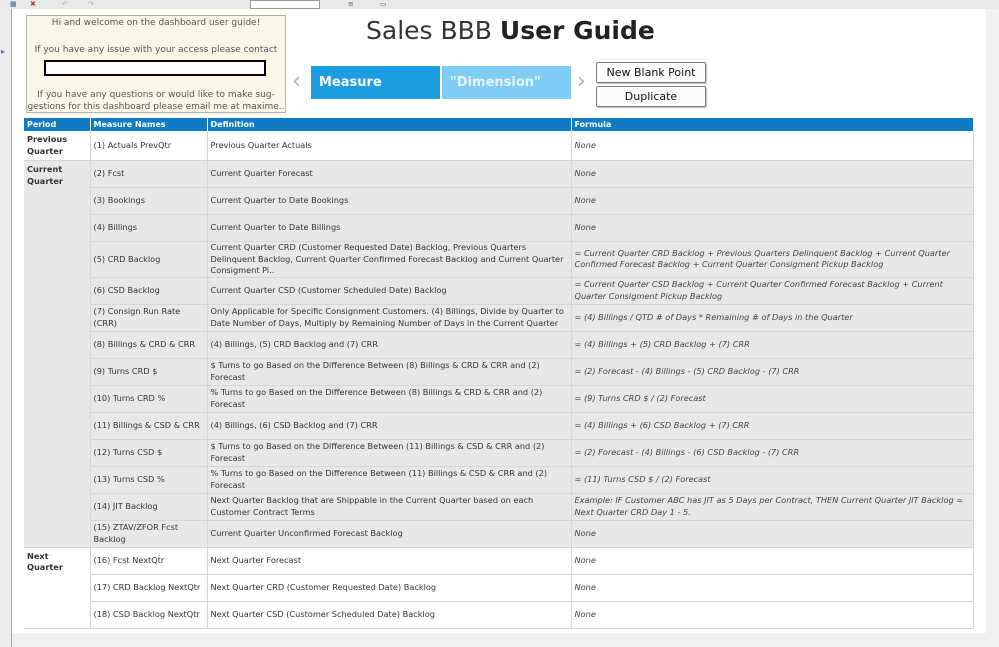 The height and width of the screenshot is (647, 999). Describe the element at coordinates (149, 588) in the screenshot. I see `measure-name-cell: (17) CRD Backlog NextQtr` at that location.